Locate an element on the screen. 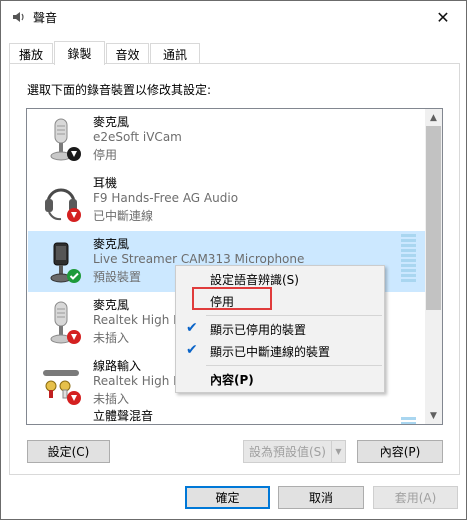 This screenshot has width=467, height=520. close-icon: ✕ is located at coordinates (443, 17).